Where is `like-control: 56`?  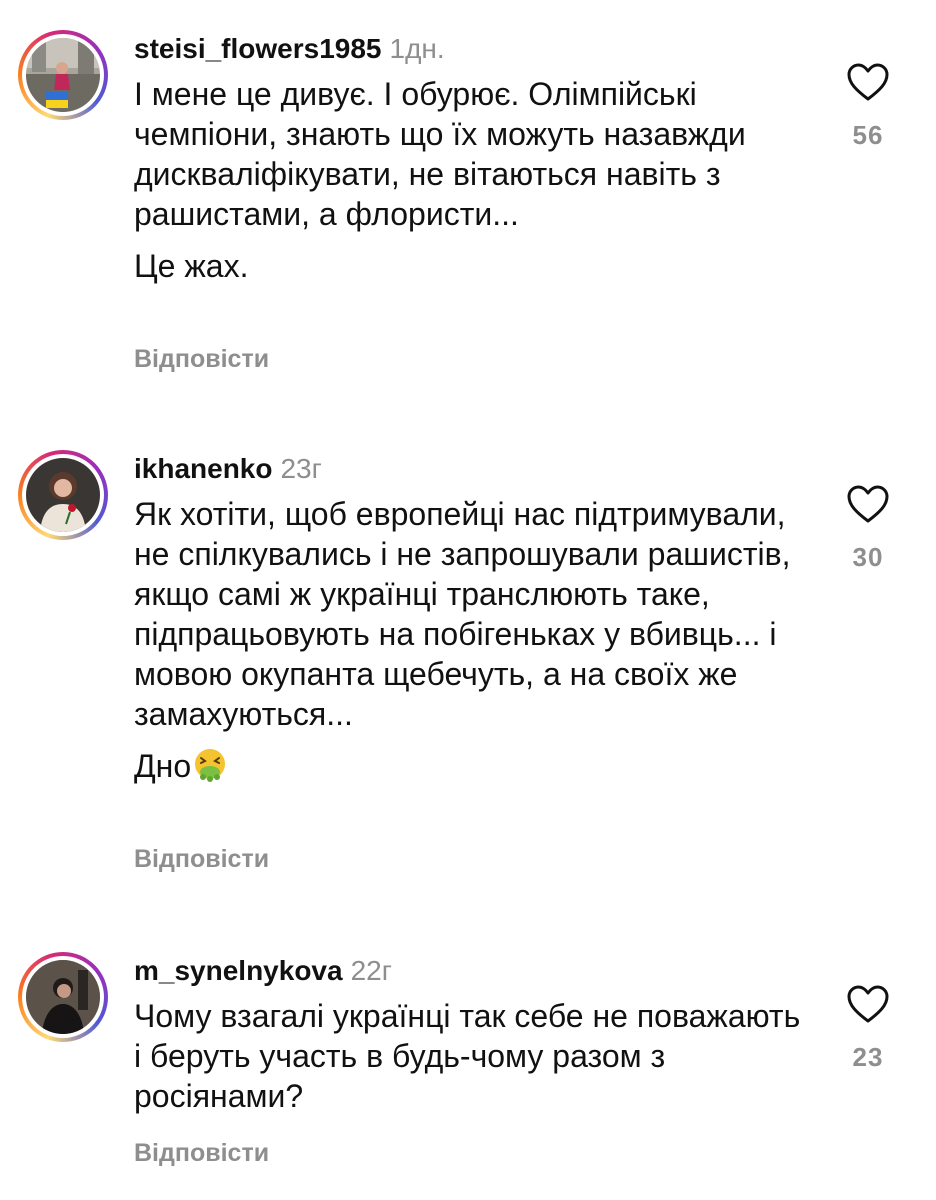 like-control: 56 is located at coordinates (868, 106).